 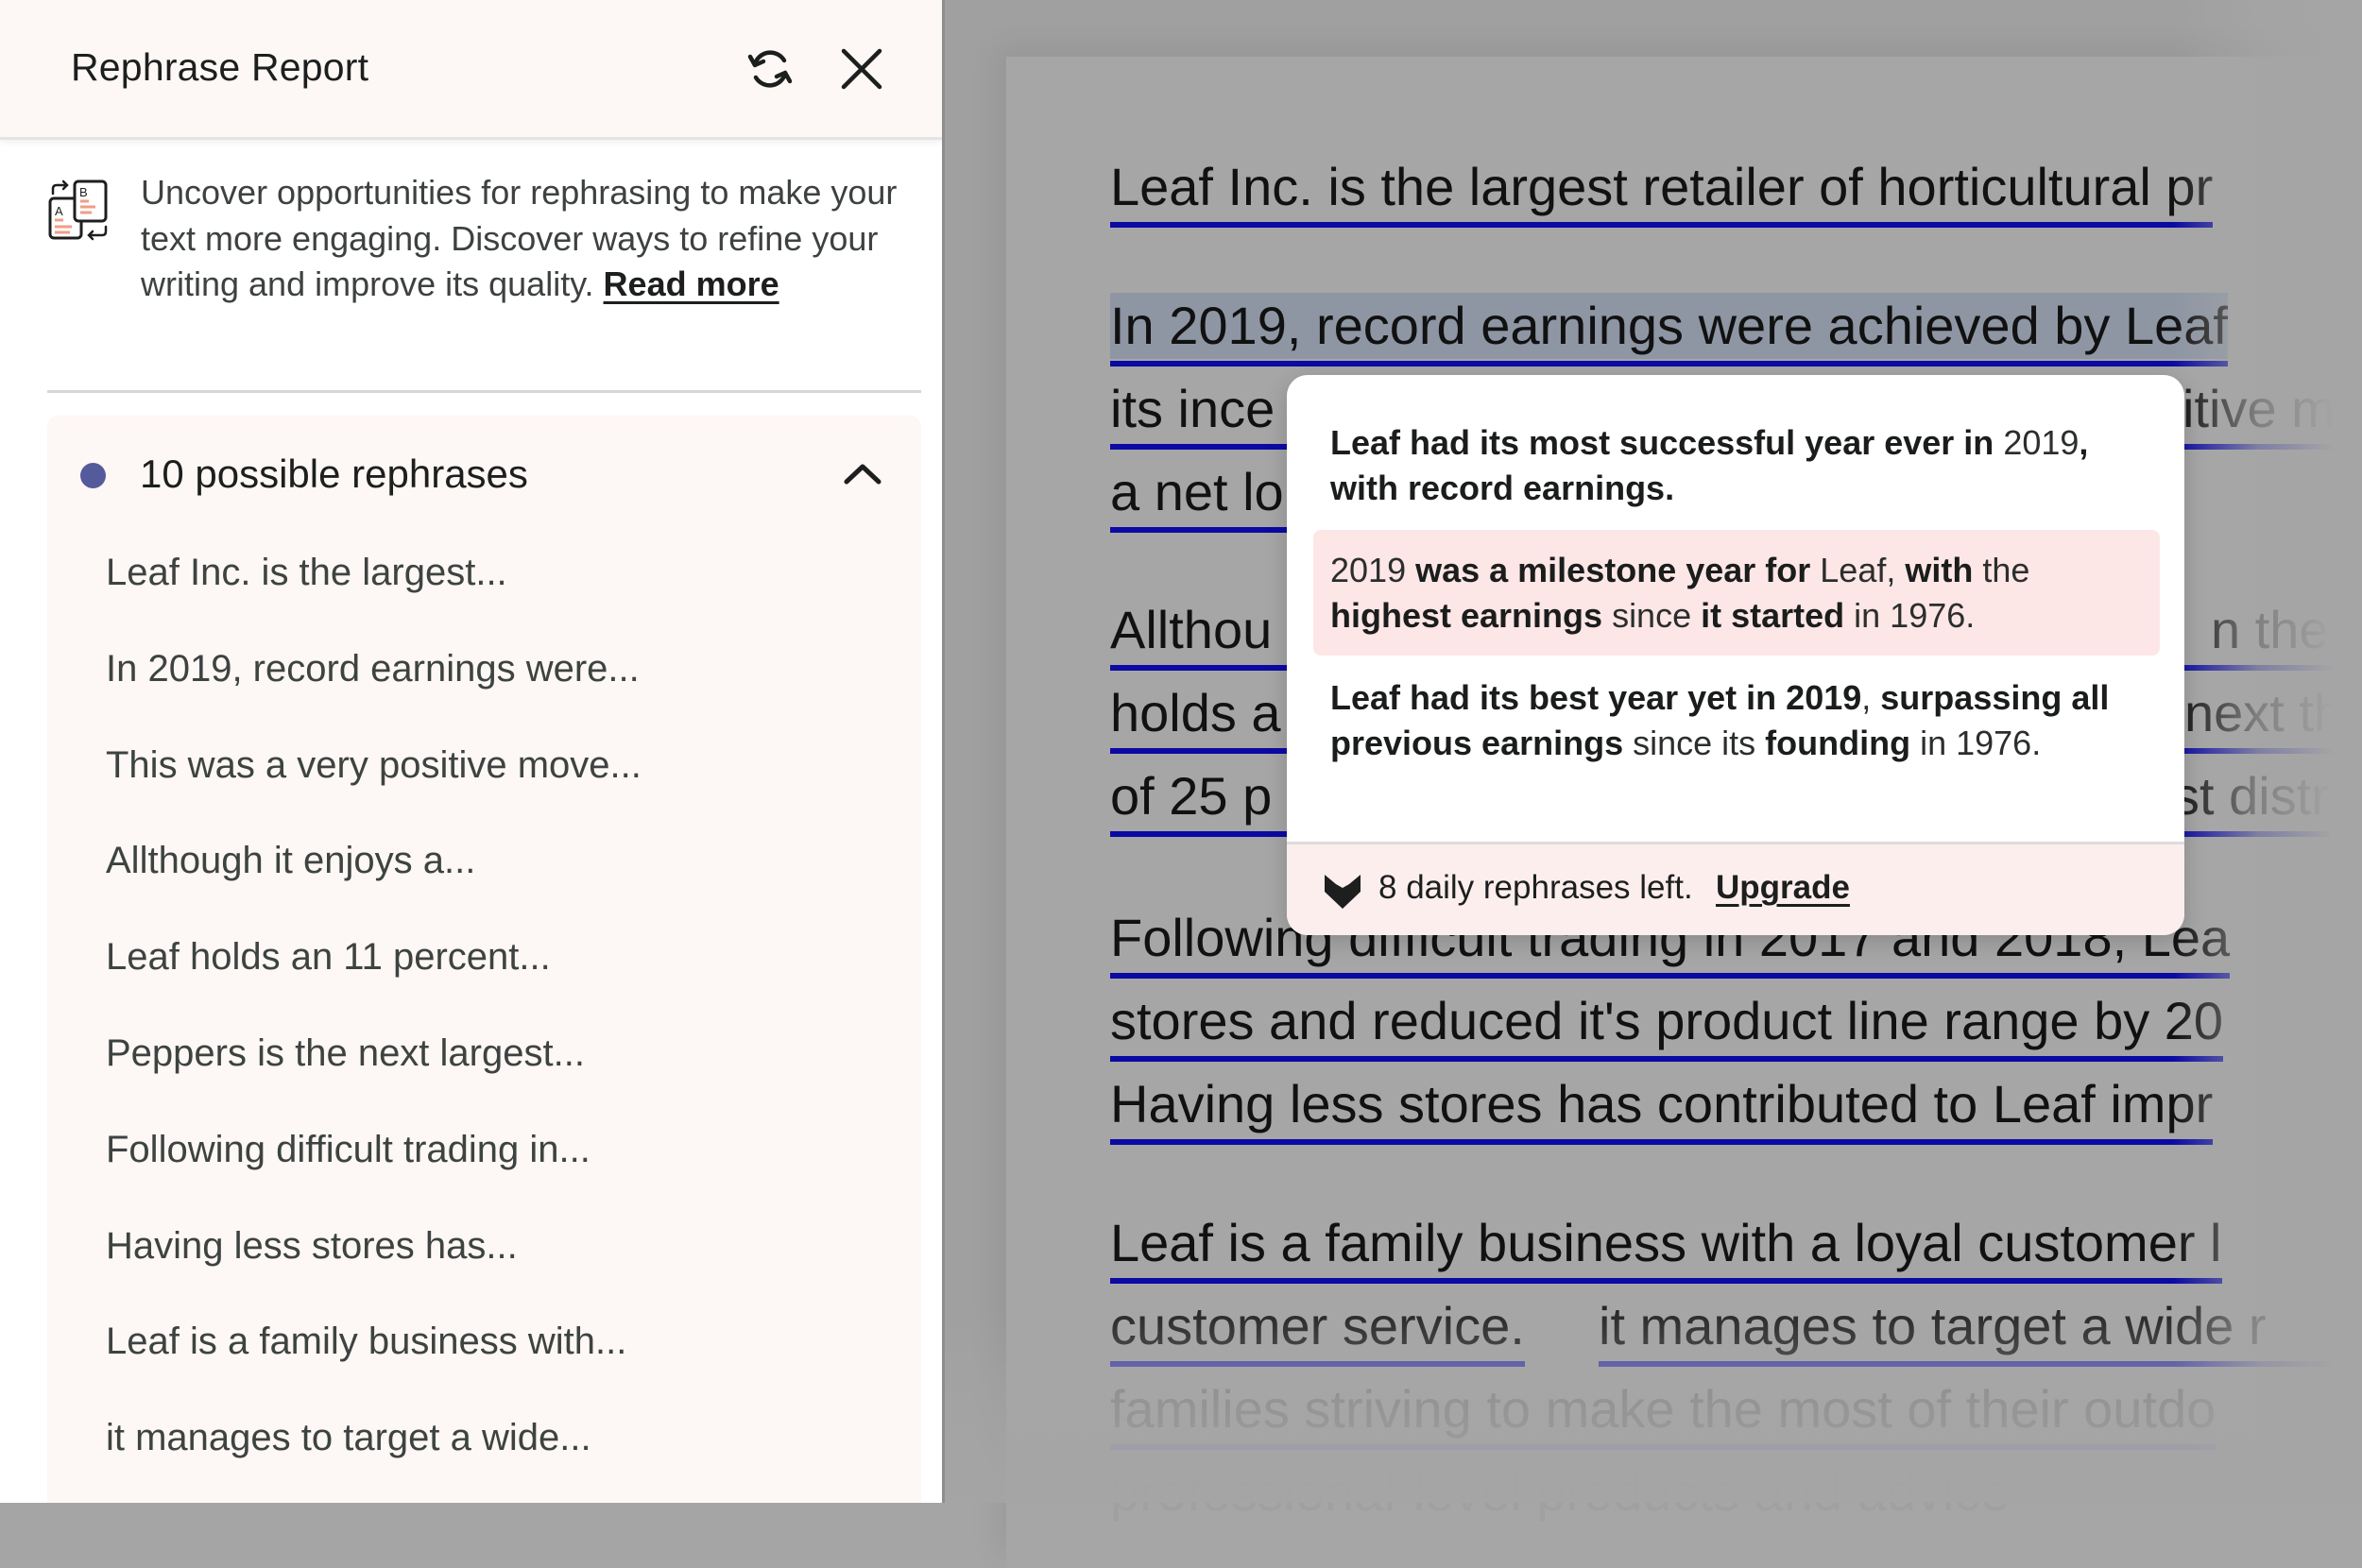 What do you see at coordinates (1618, 570) in the screenshot?
I see `changed-text: was a milestone year for` at bounding box center [1618, 570].